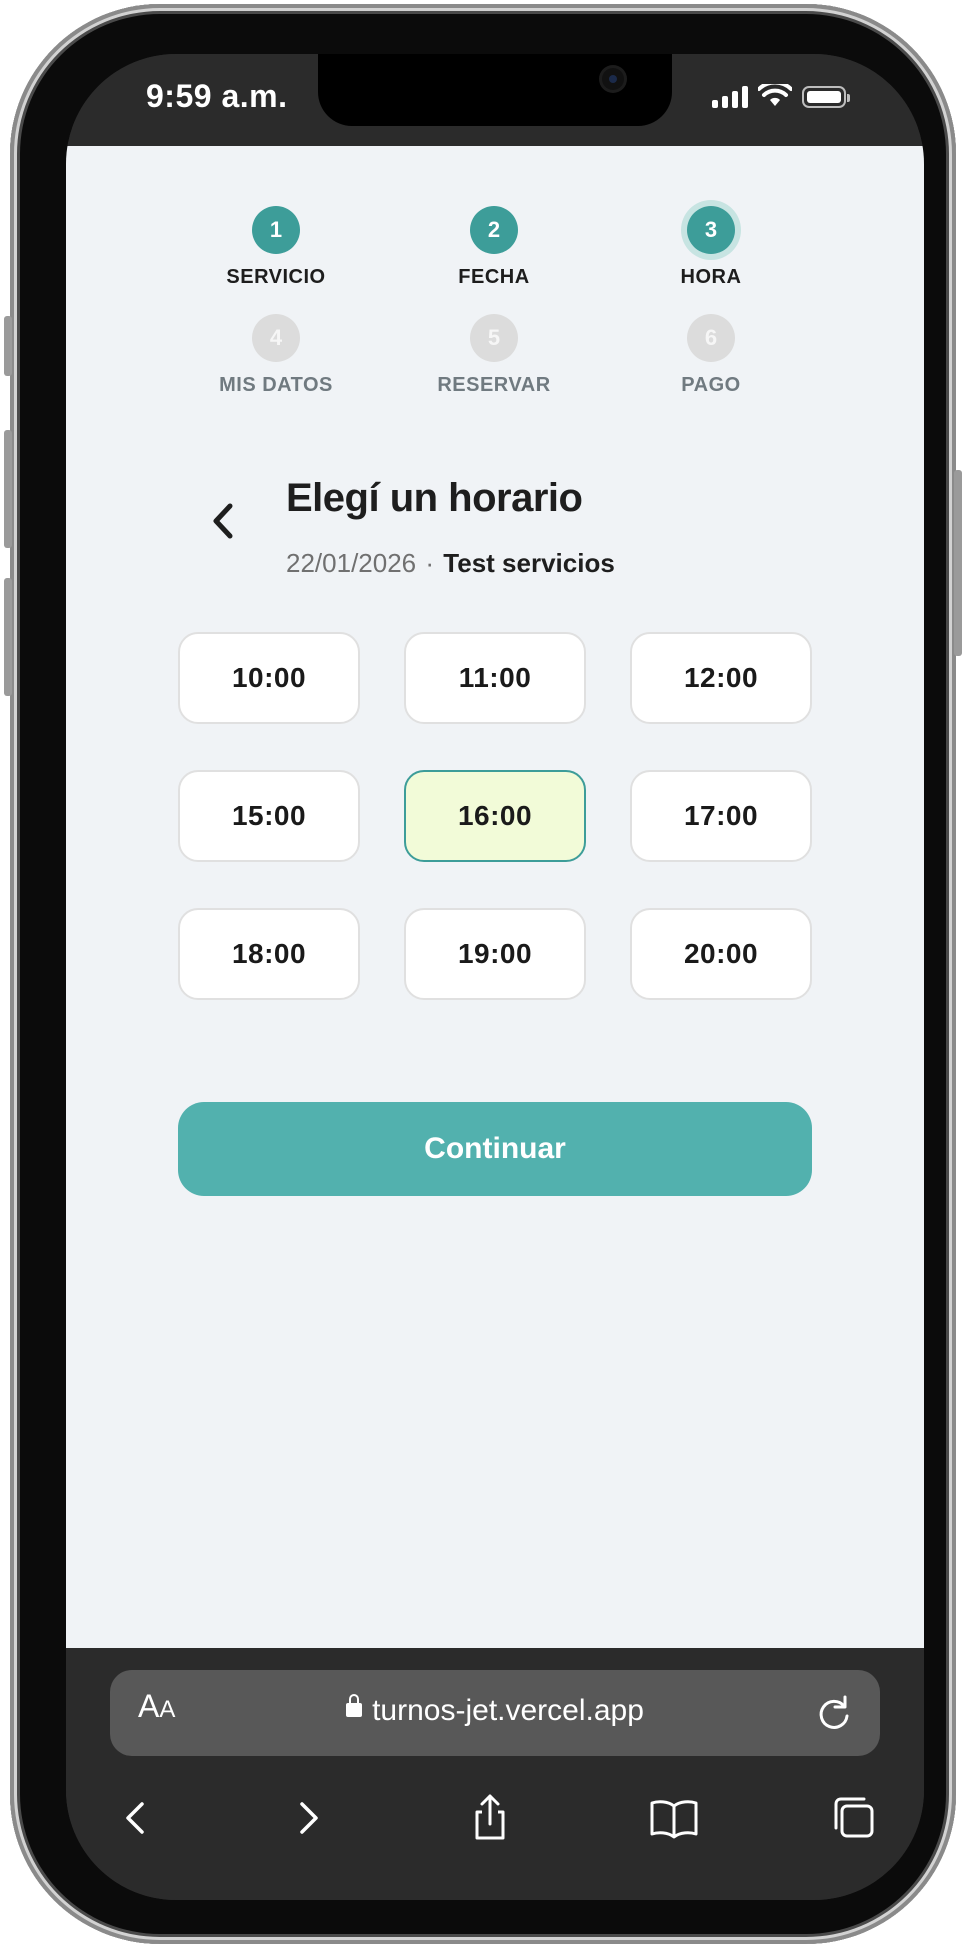 The height and width of the screenshot is (1948, 966). Describe the element at coordinates (721, 954) in the screenshot. I see `time-slot-20-00: 20:00` at that location.